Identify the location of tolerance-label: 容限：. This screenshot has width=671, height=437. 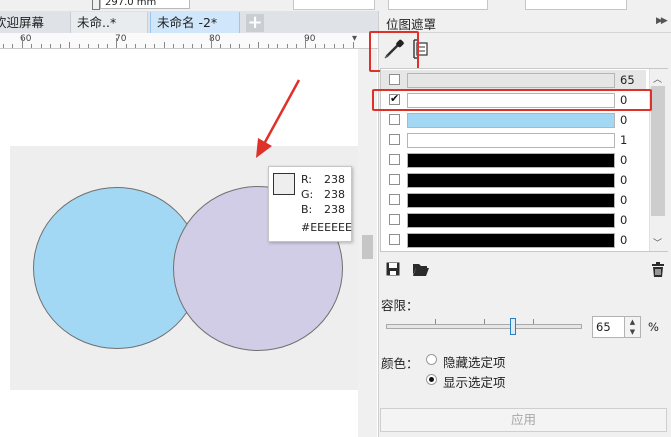
(400, 305).